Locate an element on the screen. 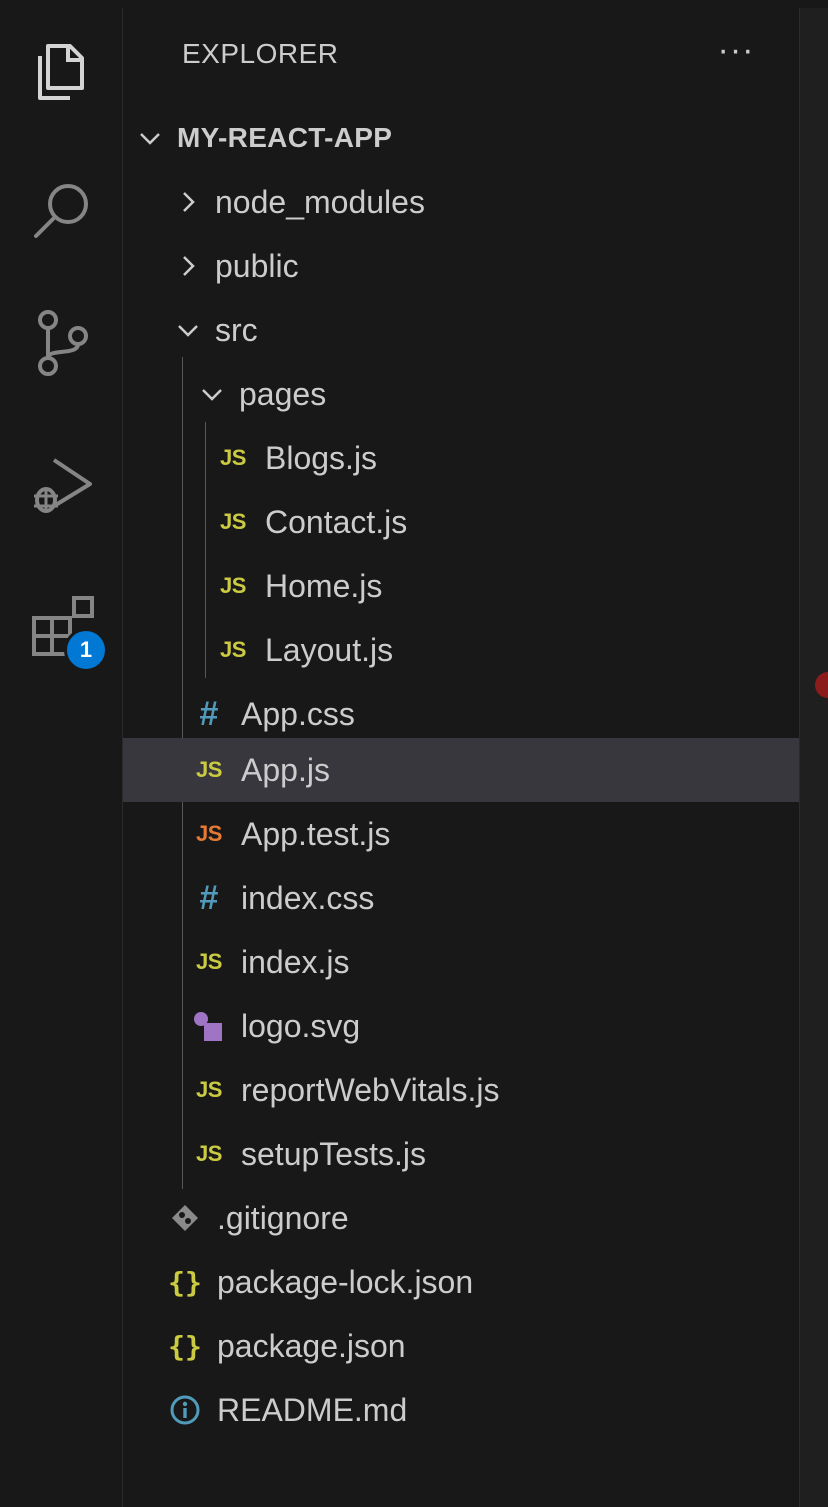 The width and height of the screenshot is (828, 1507). tree-item-label: pages is located at coordinates (283, 393).